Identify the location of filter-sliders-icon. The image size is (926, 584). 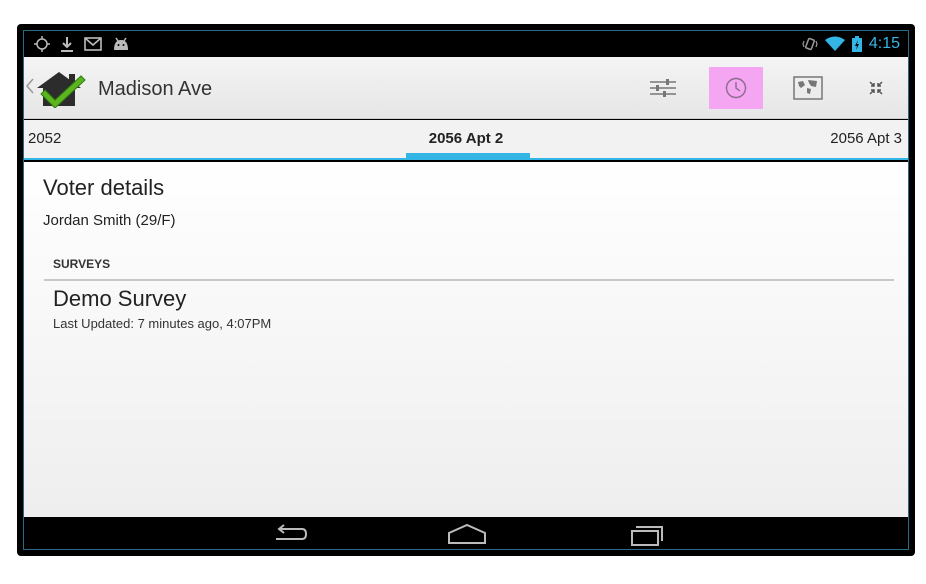
(663, 88).